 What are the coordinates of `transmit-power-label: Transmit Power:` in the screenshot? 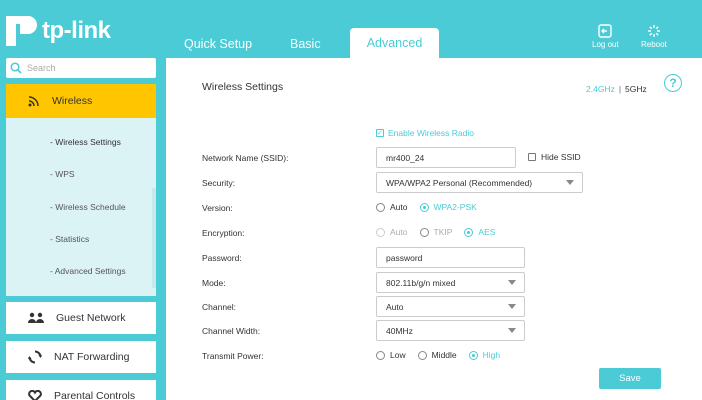 It's located at (233, 356).